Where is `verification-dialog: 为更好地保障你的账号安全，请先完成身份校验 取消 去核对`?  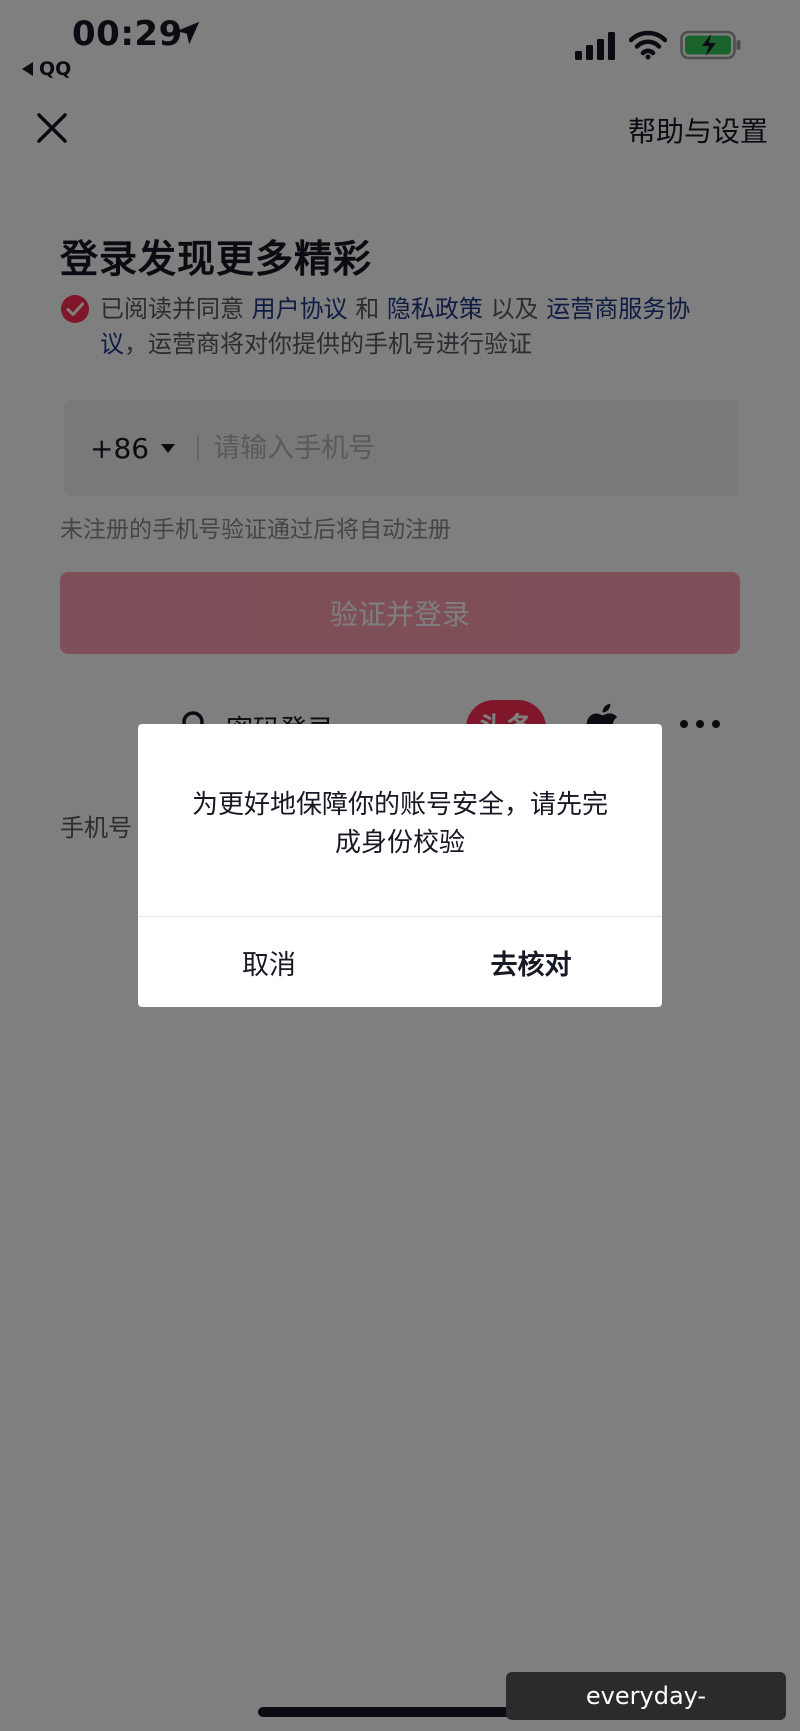
verification-dialog: 为更好地保障你的账号安全，请先完成身份校验 取消 去核对 is located at coordinates (400, 865).